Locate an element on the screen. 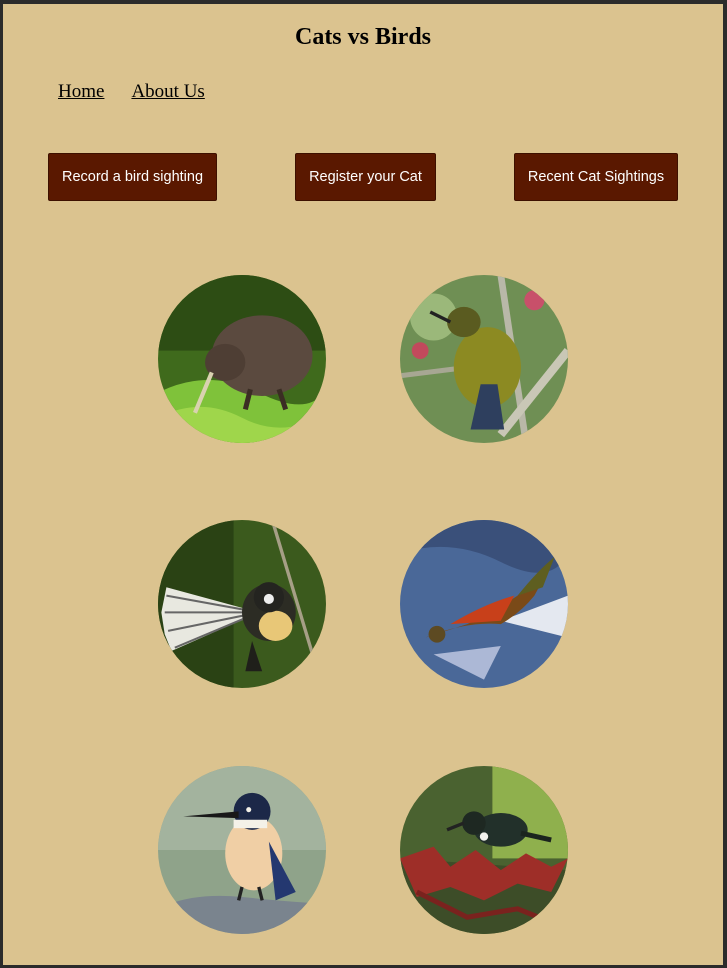 The width and height of the screenshot is (727, 968). bird-image-kiwi is located at coordinates (242, 359).